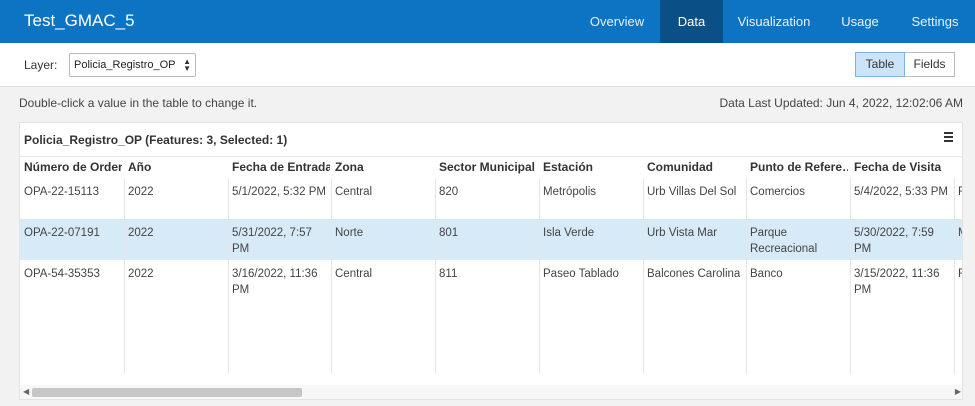 The width and height of the screenshot is (975, 406). Describe the element at coordinates (799, 274) in the screenshot. I see `table-cell: Banco` at that location.